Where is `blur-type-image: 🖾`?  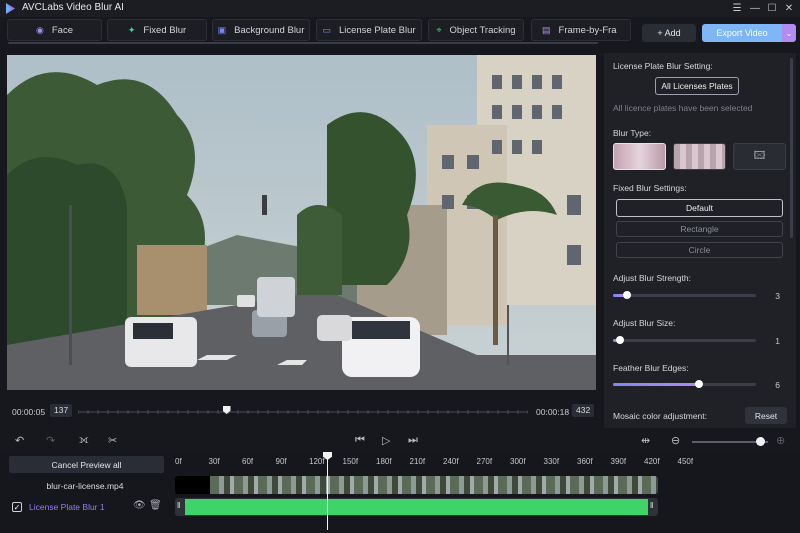 blur-type-image: 🖾 is located at coordinates (759, 156).